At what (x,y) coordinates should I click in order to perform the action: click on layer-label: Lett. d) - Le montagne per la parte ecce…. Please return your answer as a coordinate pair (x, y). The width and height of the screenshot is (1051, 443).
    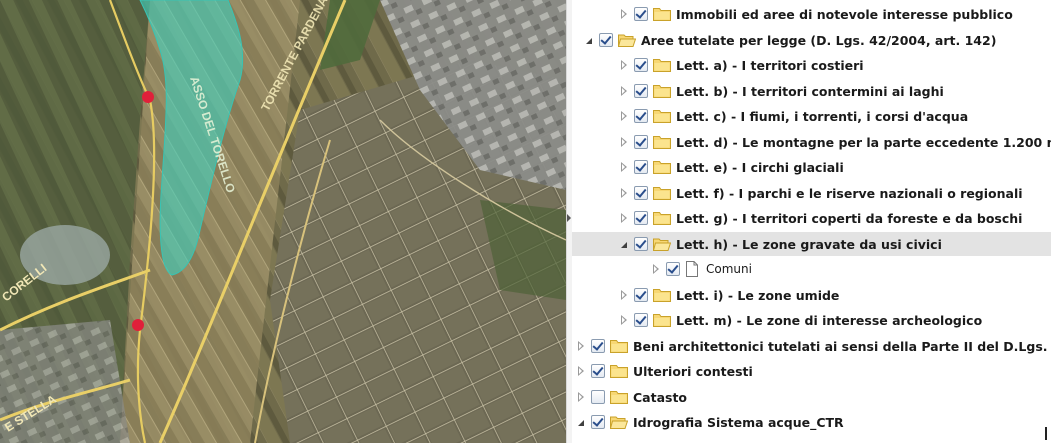
    Looking at the image, I should click on (863, 142).